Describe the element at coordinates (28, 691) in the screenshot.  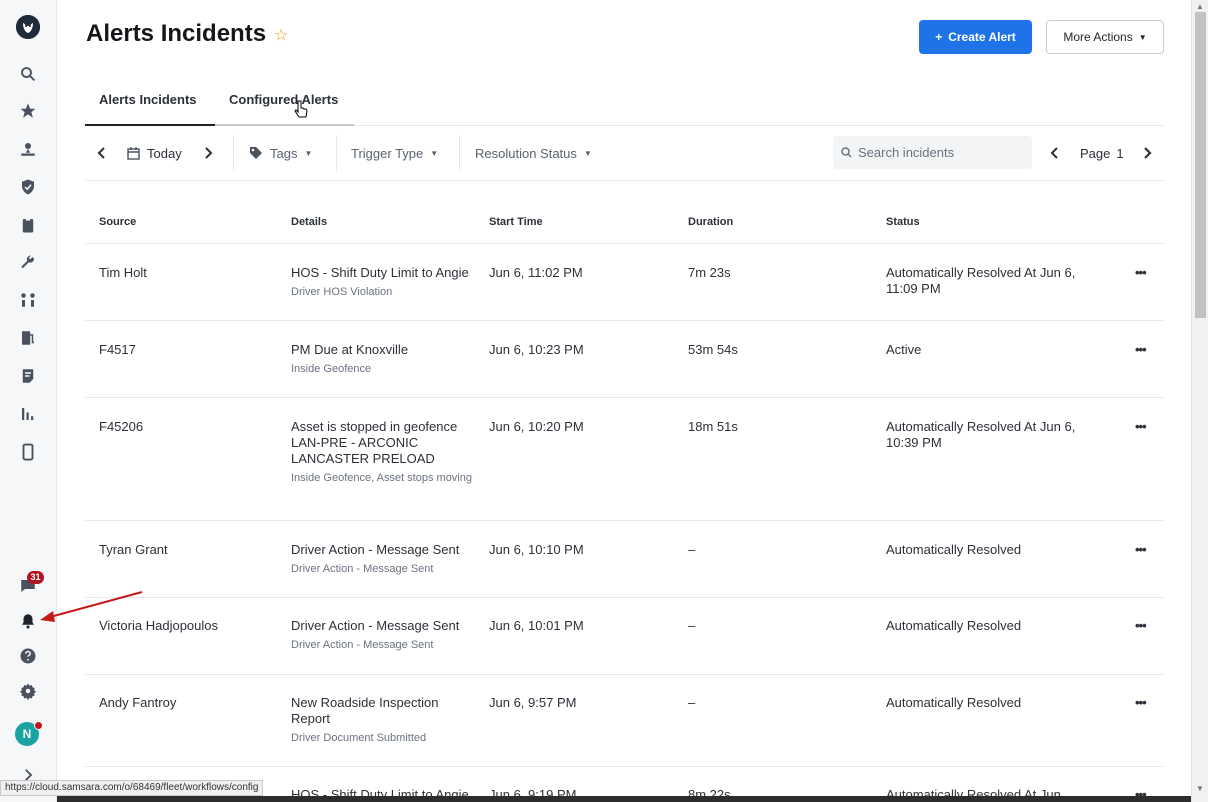
I see `settings-gear-icon` at that location.